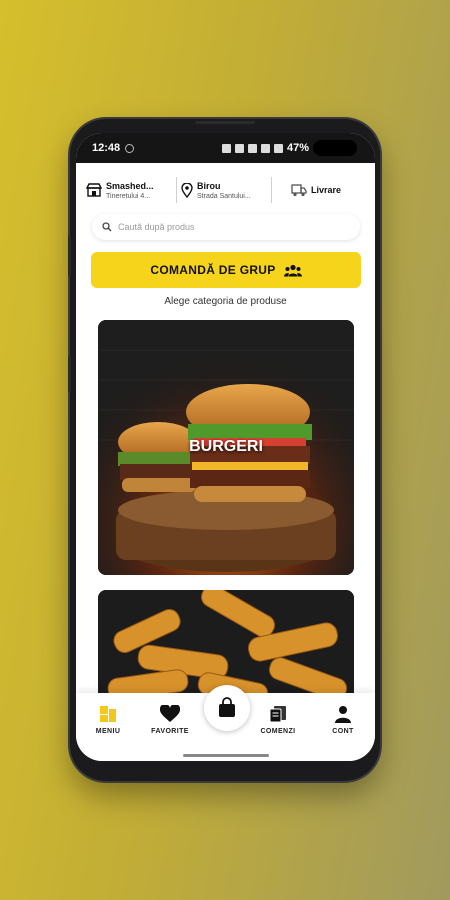 This screenshot has height=900, width=450. What do you see at coordinates (130, 148) in the screenshot?
I see `notification-icon` at bounding box center [130, 148].